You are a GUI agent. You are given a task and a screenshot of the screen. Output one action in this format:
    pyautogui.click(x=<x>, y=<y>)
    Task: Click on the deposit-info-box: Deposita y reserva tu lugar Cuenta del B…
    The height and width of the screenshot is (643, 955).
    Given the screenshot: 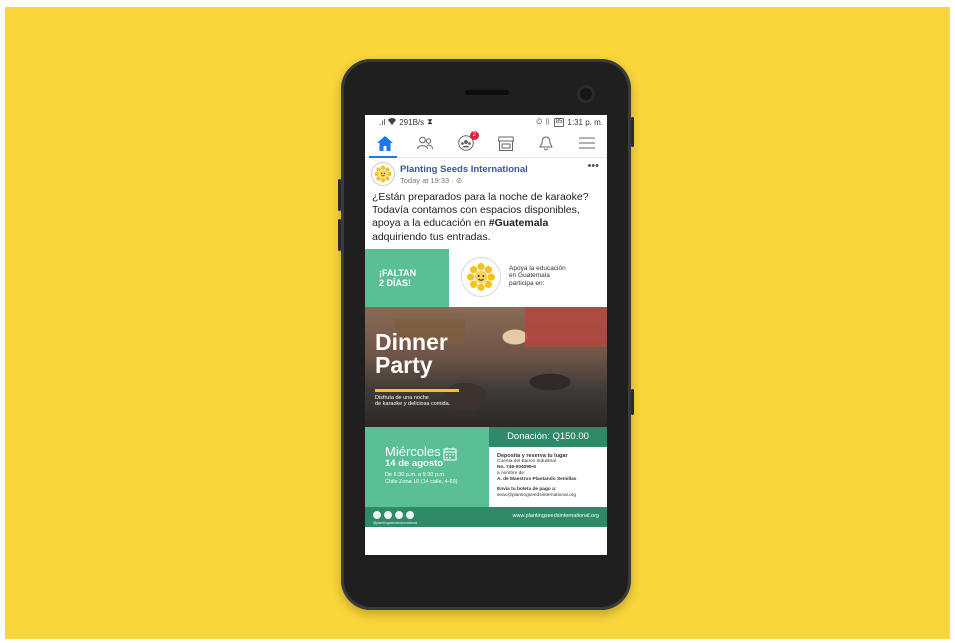 What is the action you would take?
    pyautogui.click(x=548, y=476)
    